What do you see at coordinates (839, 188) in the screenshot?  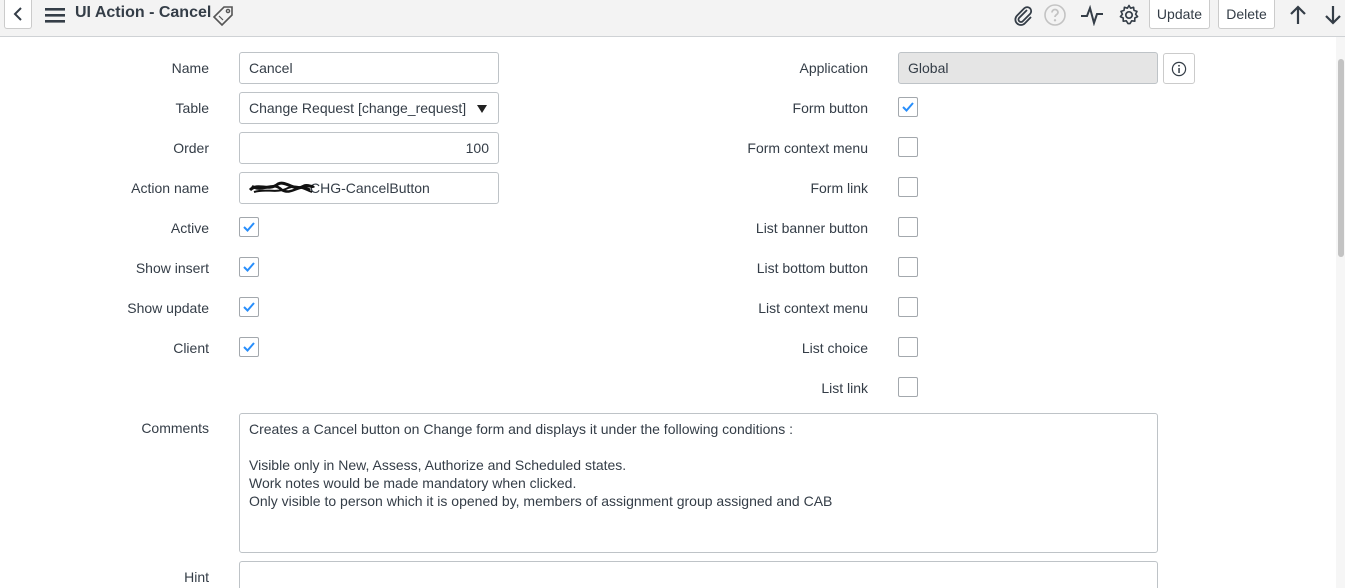 I see `form-link-label: Form link` at bounding box center [839, 188].